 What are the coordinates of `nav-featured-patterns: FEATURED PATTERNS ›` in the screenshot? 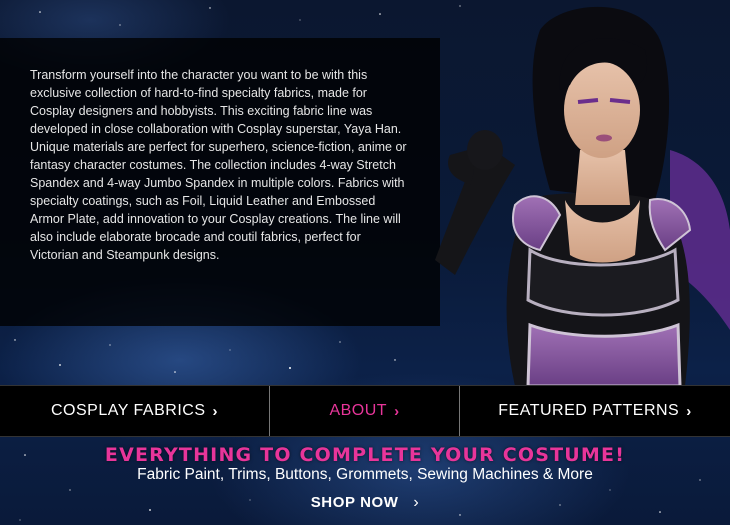 It's located at (595, 411).